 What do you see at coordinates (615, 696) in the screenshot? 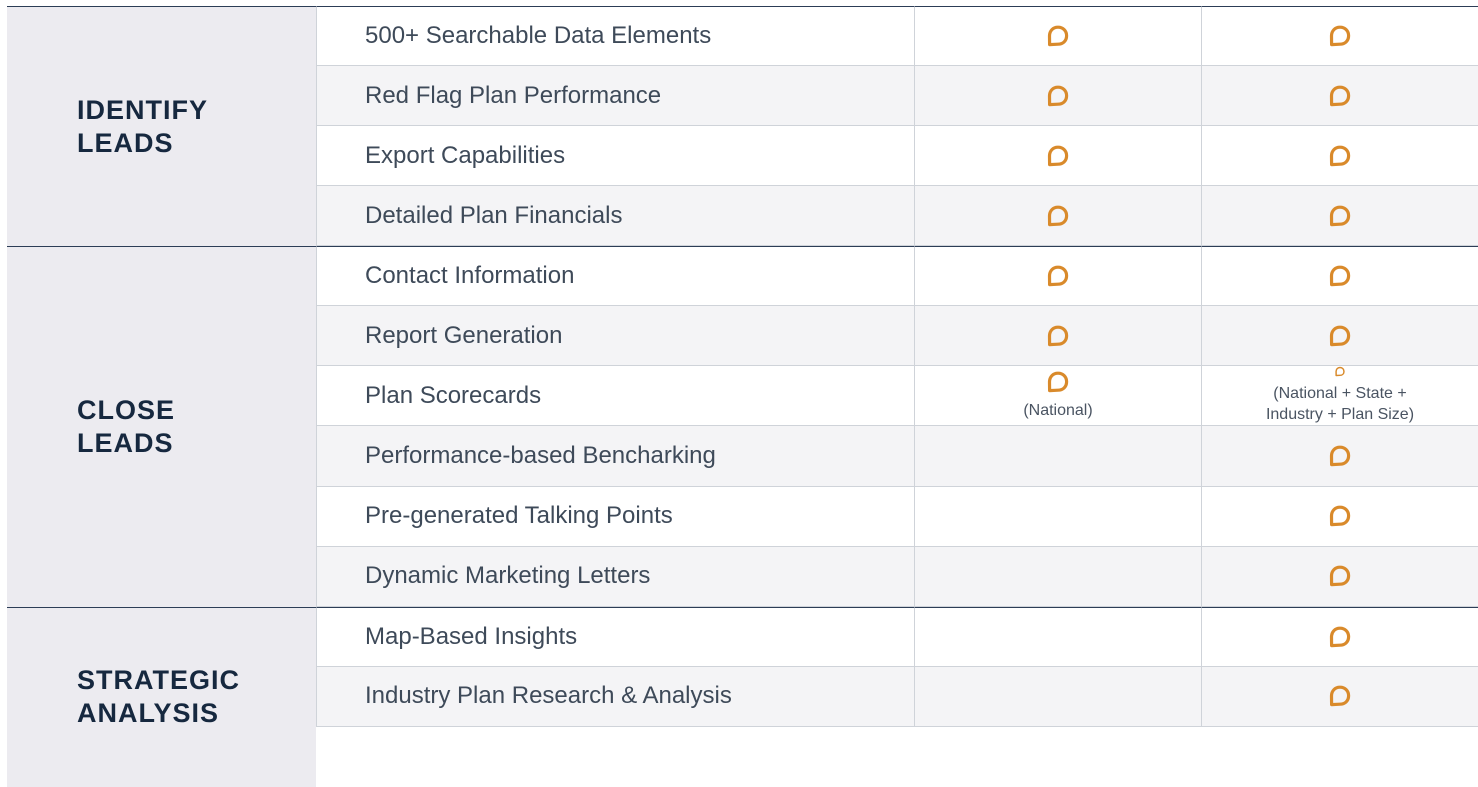
I see `feature-label: Industry Plan Research & Analysis` at bounding box center [615, 696].